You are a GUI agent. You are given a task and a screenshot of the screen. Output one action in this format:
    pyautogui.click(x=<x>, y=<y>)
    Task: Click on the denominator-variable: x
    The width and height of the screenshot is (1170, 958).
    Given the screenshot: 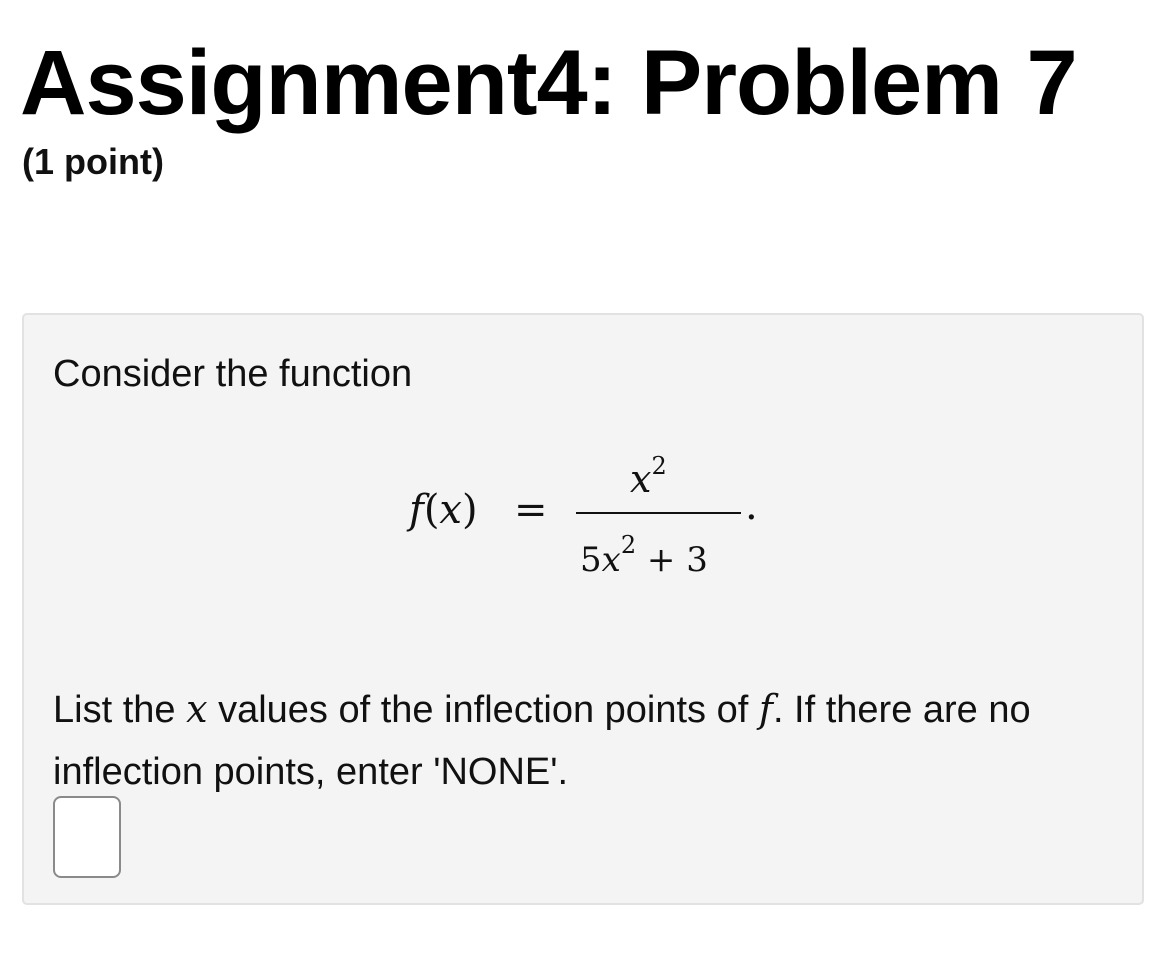 What is the action you would take?
    pyautogui.click(x=611, y=560)
    